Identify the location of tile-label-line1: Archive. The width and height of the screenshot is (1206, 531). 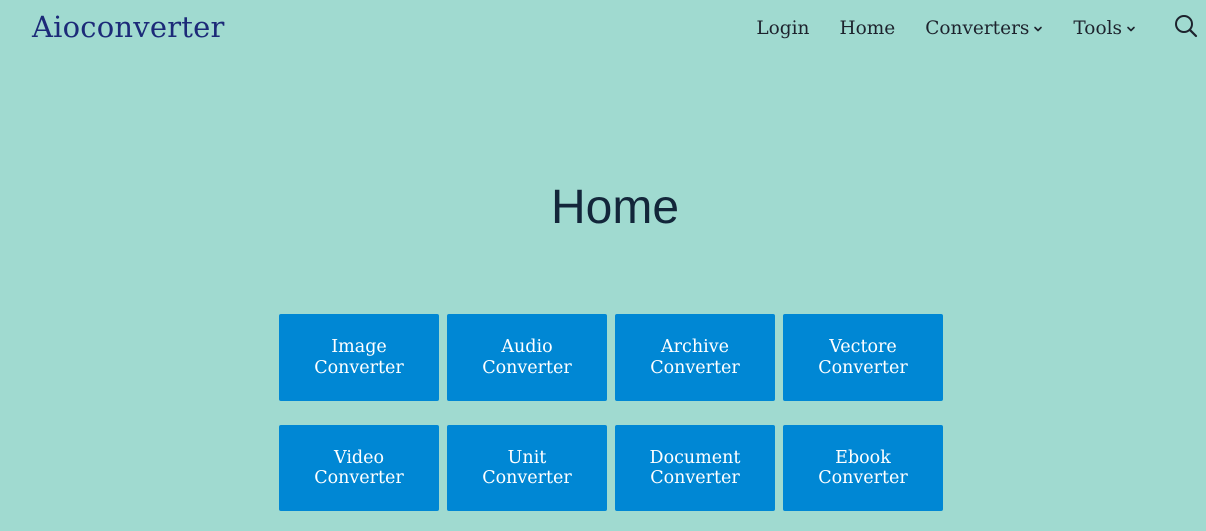
(695, 347).